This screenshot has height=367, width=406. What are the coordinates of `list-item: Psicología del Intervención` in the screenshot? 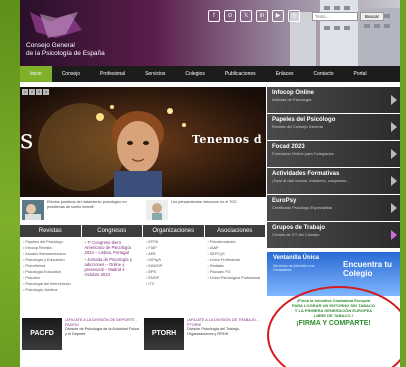 It's located at (51, 284).